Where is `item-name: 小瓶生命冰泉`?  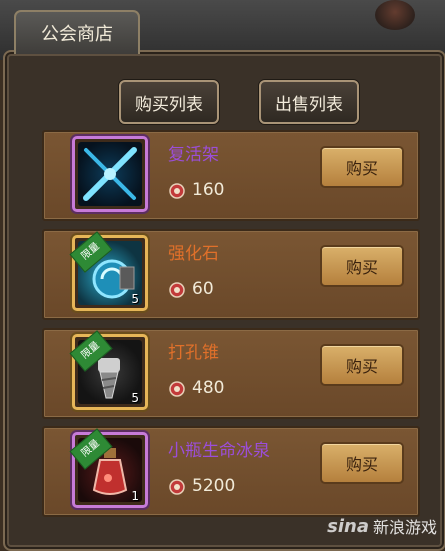 item-name: 小瓶生命冰泉 is located at coordinates (219, 451).